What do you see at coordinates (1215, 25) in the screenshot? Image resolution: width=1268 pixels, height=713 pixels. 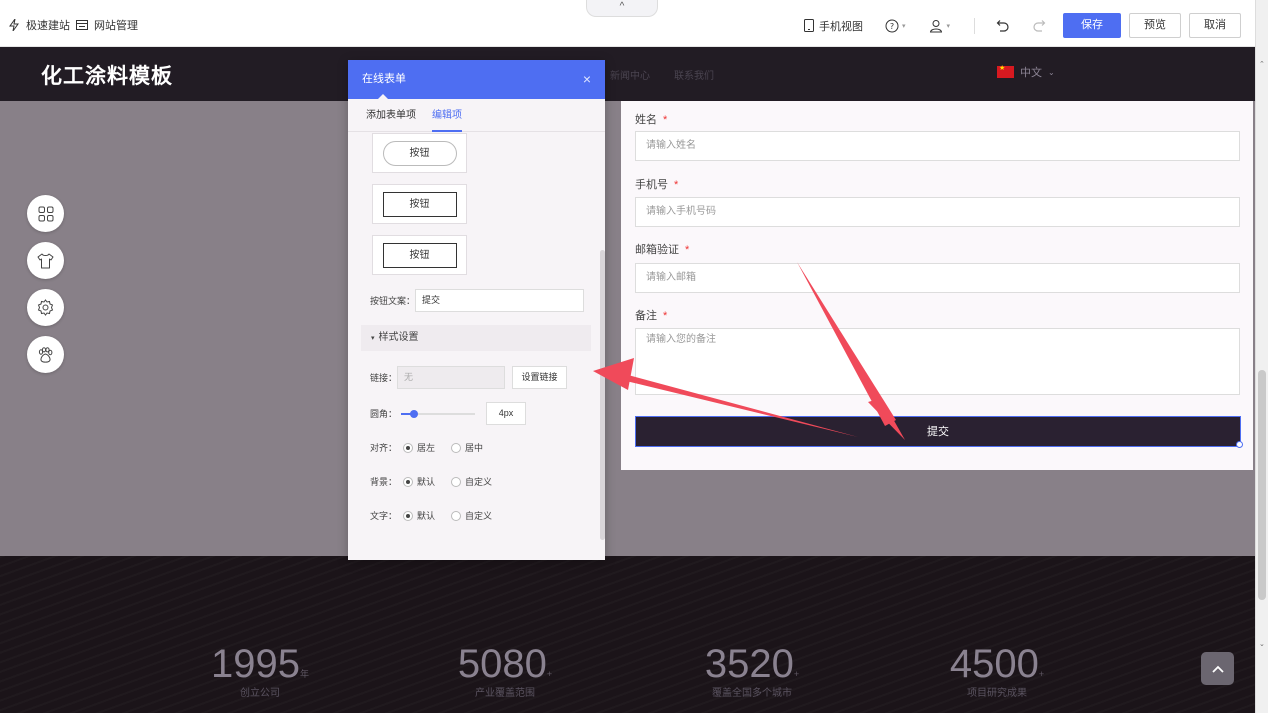 I see `cancel-button: 取消` at bounding box center [1215, 25].